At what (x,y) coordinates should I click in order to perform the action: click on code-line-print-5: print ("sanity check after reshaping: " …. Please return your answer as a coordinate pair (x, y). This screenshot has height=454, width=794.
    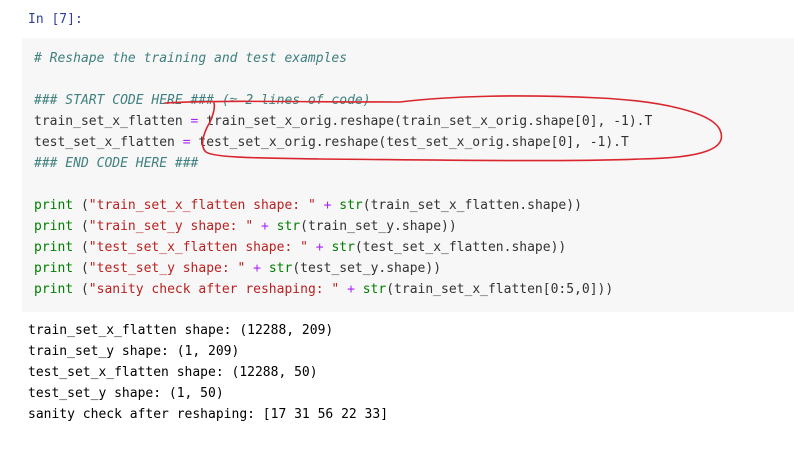
    Looking at the image, I should click on (343, 289).